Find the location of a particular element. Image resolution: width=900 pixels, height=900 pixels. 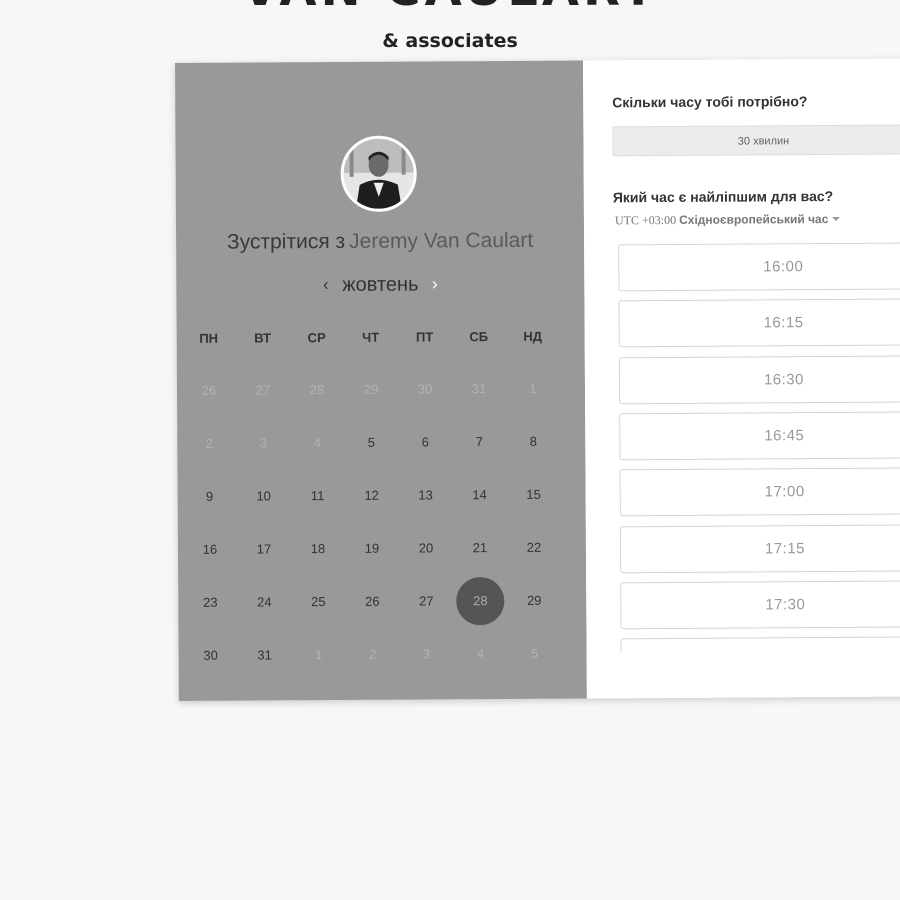

time-slot-button: 16:00 is located at coordinates (759, 267).